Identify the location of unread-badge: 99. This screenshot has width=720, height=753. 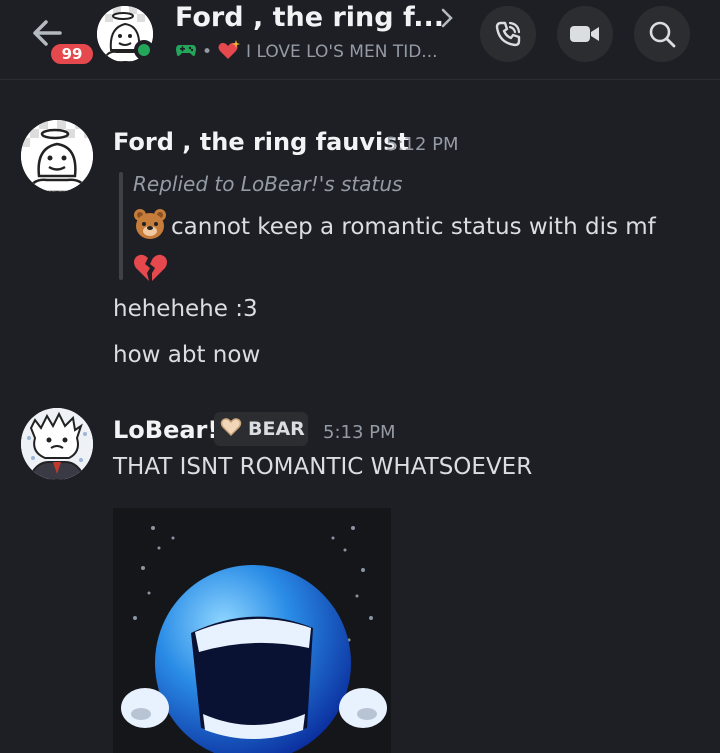
(72, 54).